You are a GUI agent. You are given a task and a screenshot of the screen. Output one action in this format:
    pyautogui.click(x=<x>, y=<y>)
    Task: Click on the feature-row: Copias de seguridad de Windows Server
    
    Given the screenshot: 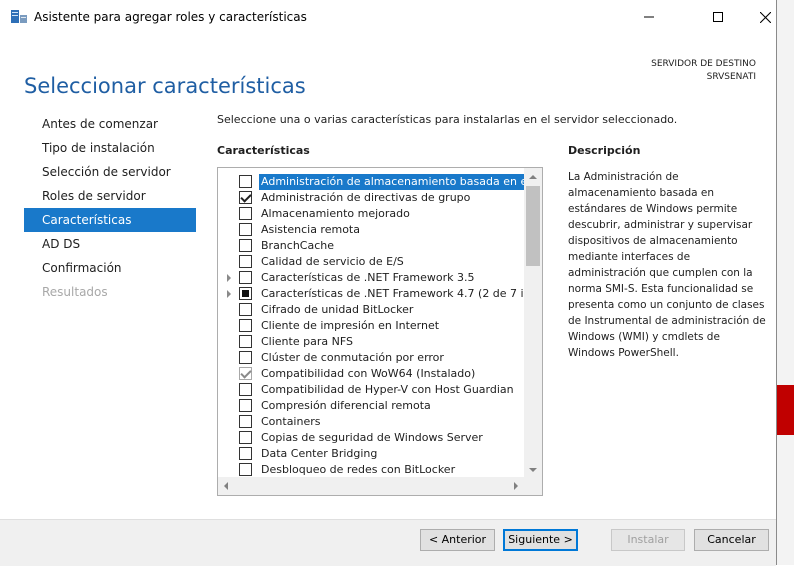 What is the action you would take?
    pyautogui.click(x=371, y=438)
    